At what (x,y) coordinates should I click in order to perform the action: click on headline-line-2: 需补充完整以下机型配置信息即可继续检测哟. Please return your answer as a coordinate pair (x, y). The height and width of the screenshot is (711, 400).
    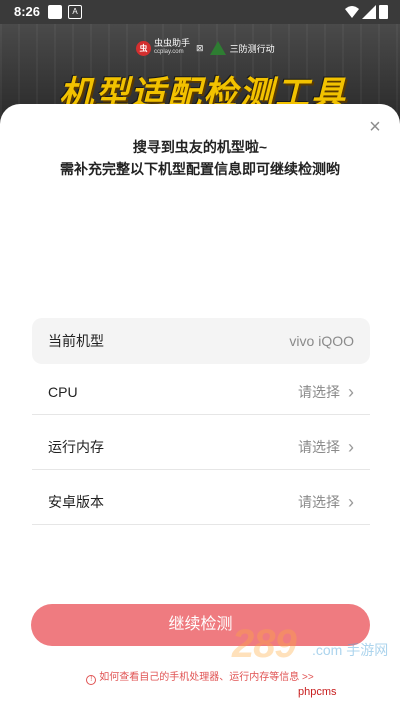
    Looking at the image, I should click on (200, 169).